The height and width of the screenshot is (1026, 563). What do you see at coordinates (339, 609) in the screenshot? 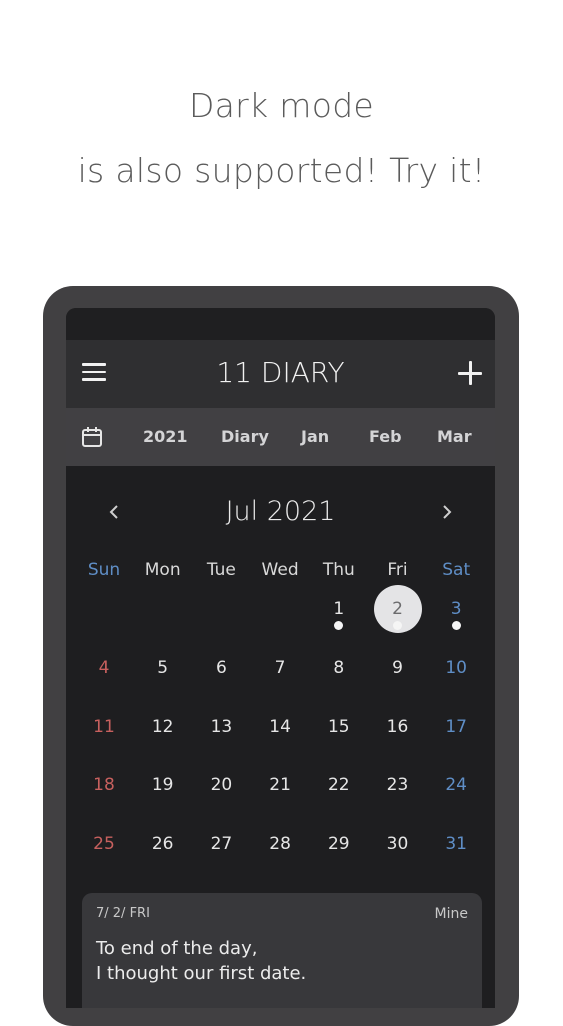
I see `calendar-day-1: 1` at bounding box center [339, 609].